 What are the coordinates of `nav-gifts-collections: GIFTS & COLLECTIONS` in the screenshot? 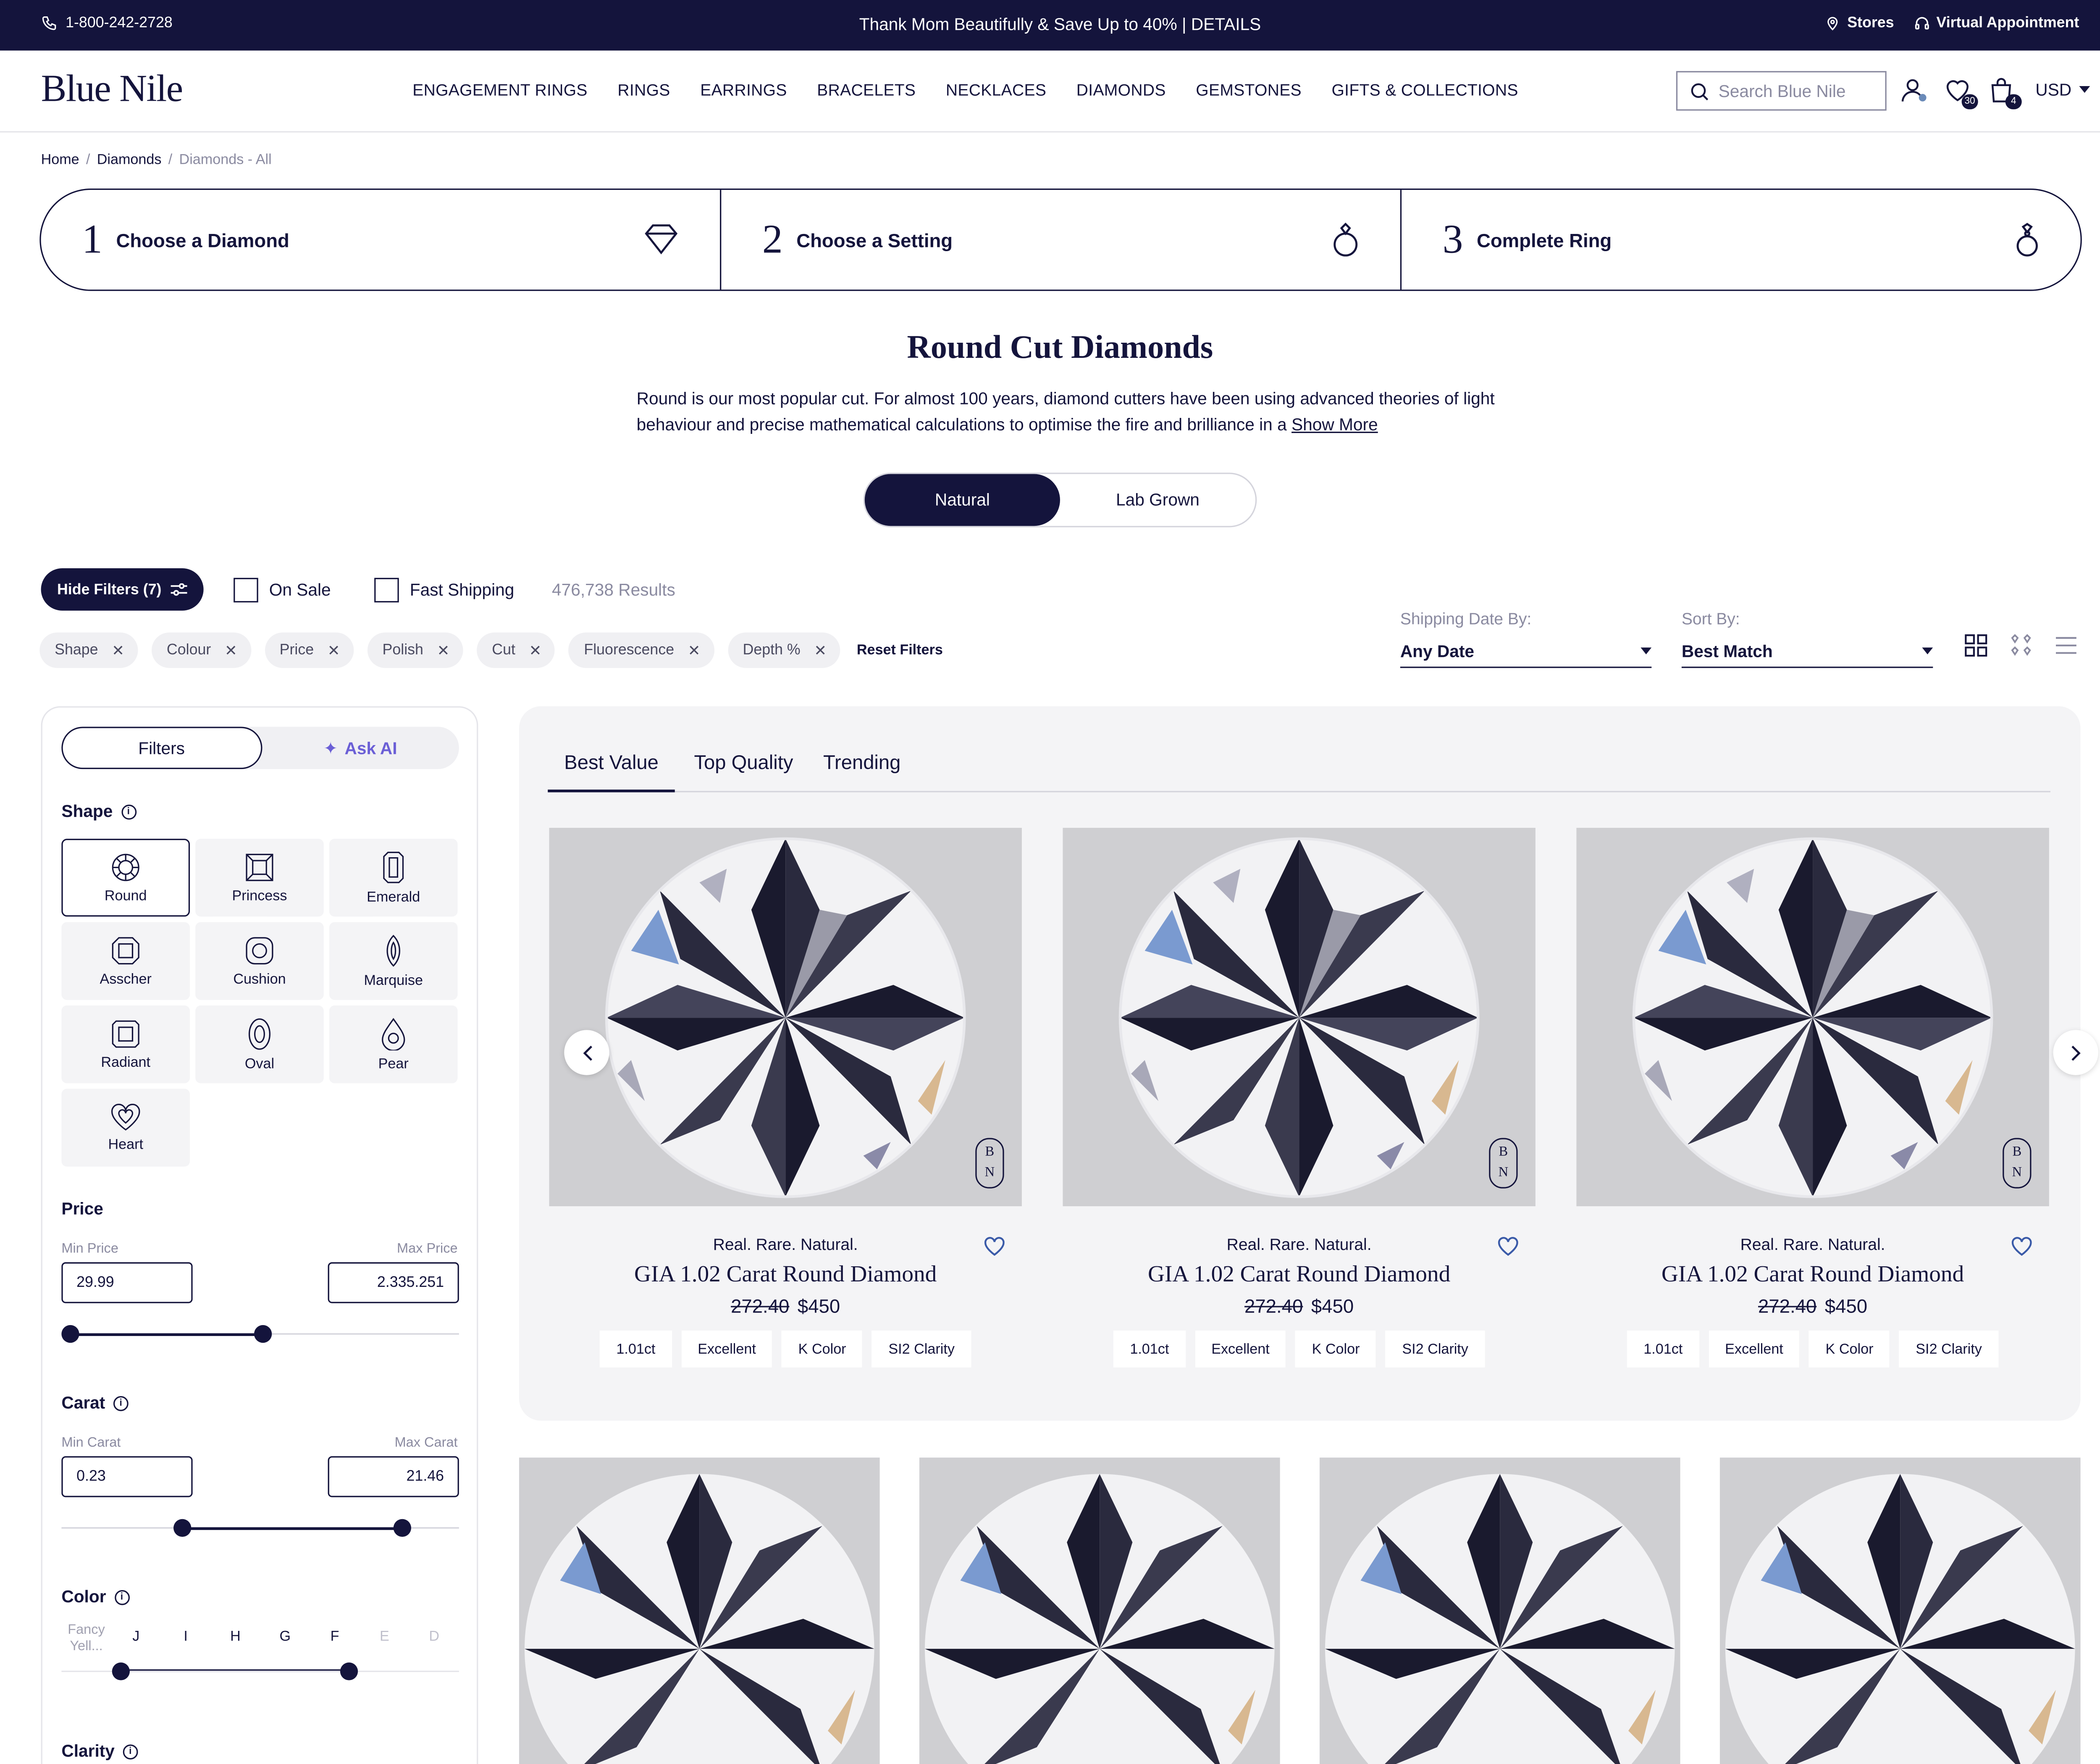 It's located at (1424, 90).